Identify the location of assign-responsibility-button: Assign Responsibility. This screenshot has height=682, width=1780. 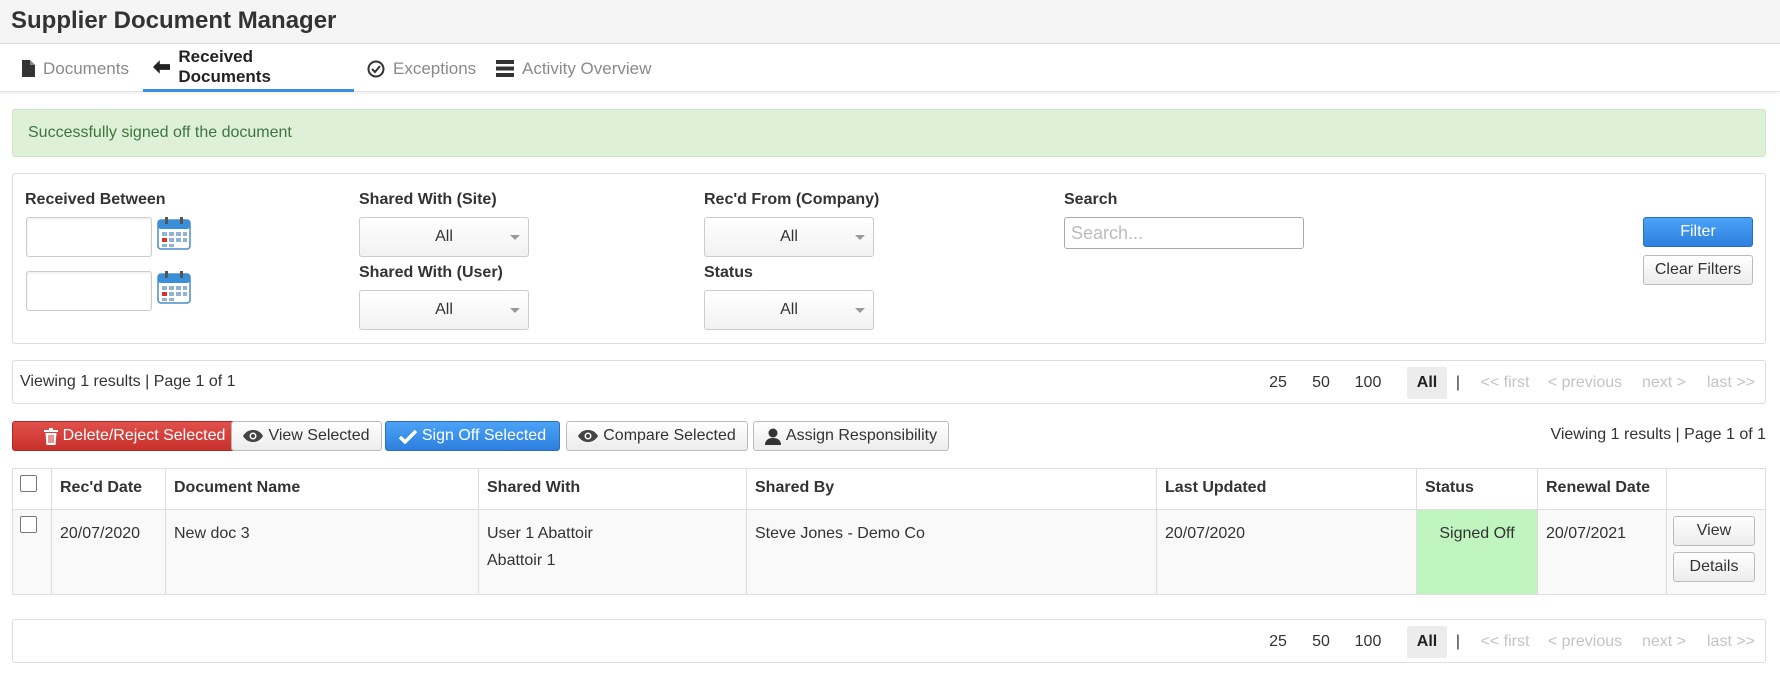
(851, 436).